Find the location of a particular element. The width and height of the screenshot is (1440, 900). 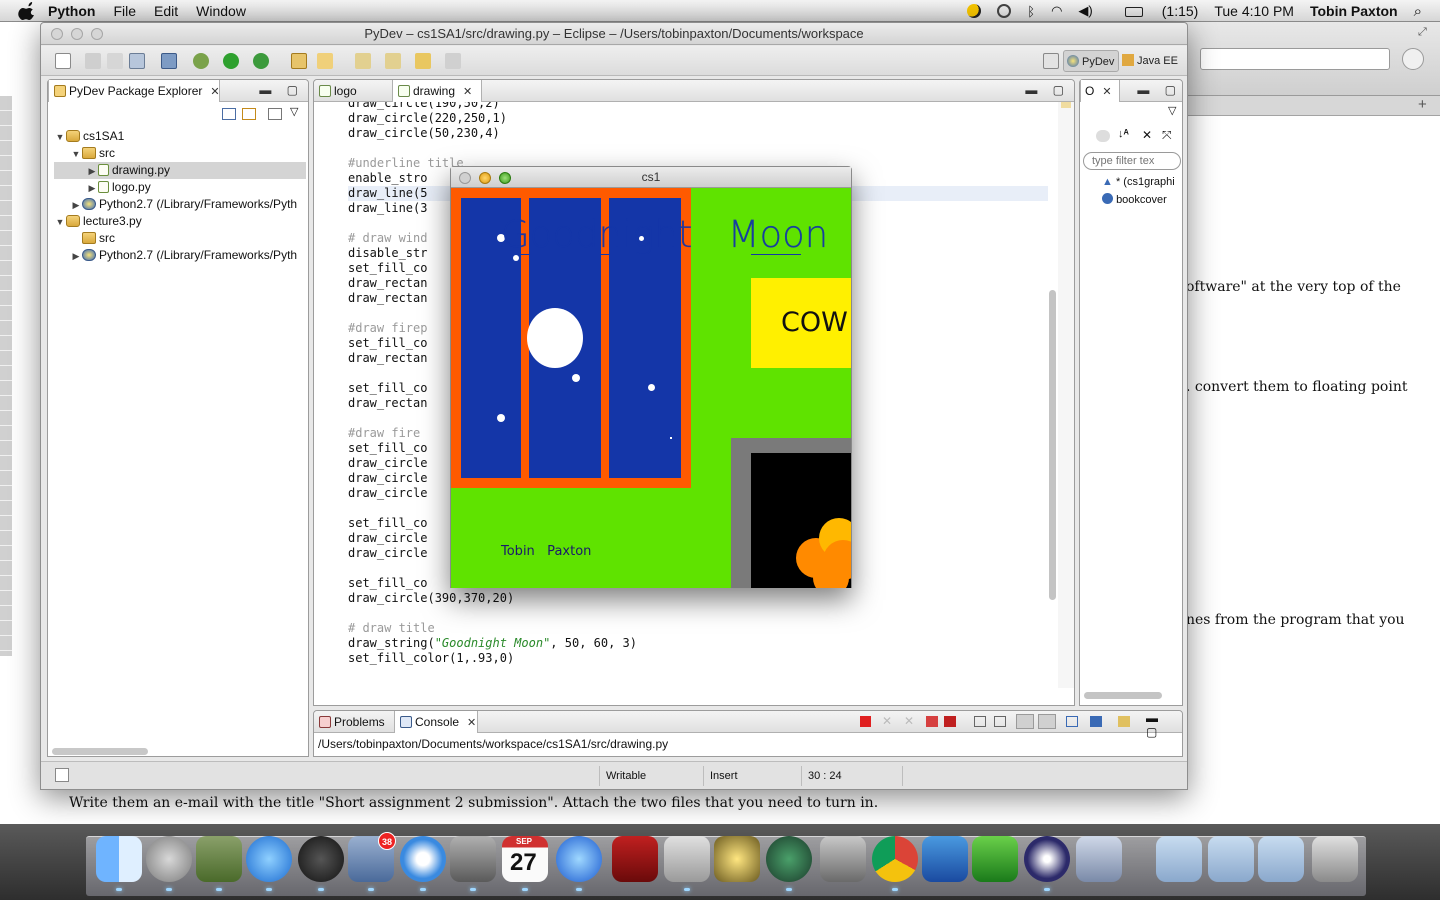

new-tab-icon: + is located at coordinates (1422, 104).